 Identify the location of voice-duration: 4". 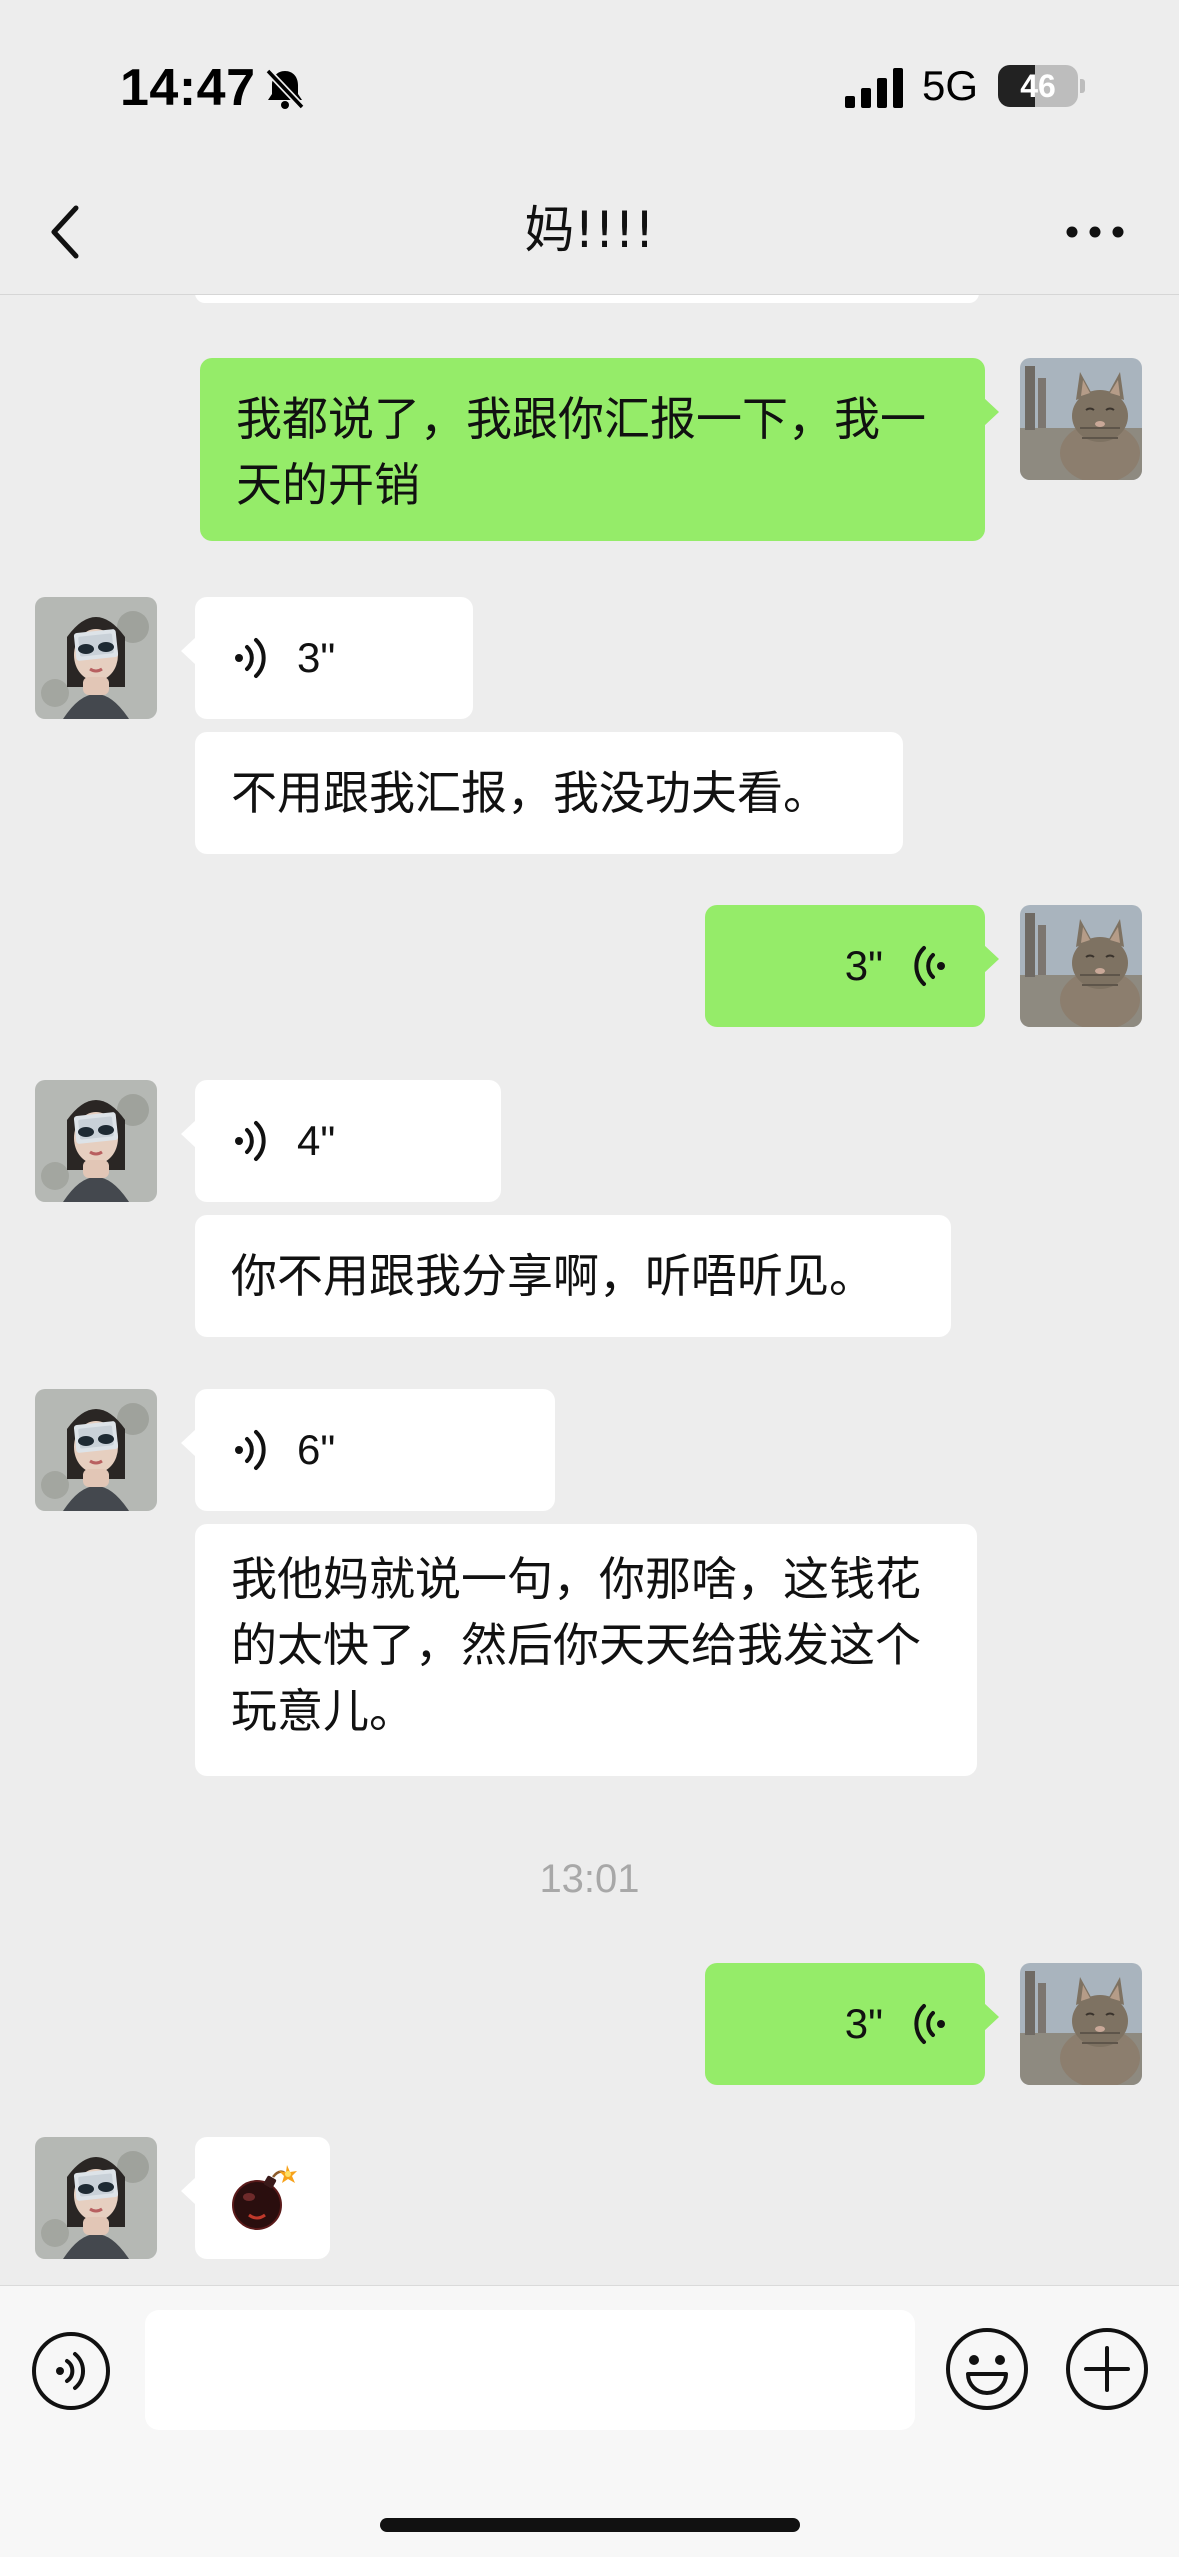
(316, 1140).